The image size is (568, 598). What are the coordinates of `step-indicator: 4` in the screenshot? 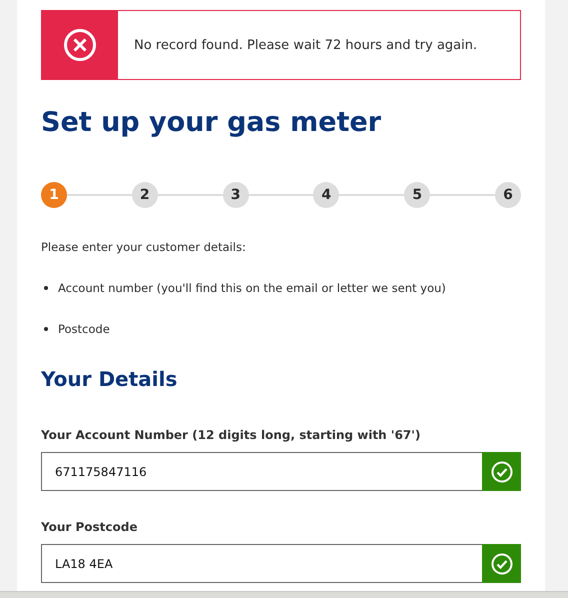 It's located at (326, 195).